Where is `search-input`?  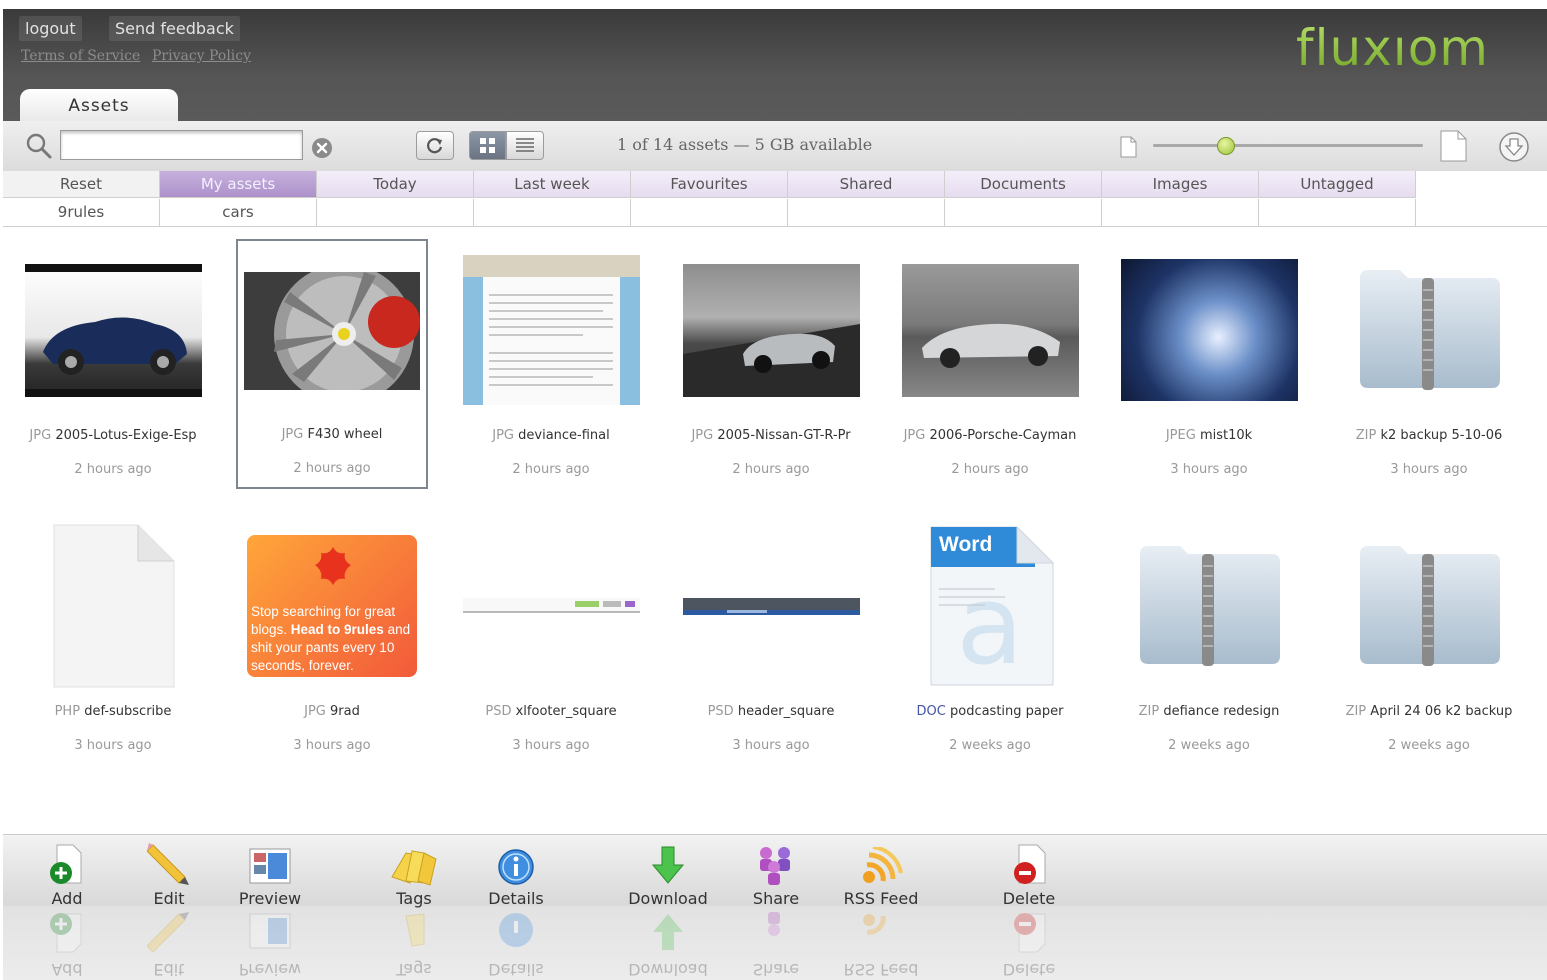 search-input is located at coordinates (181, 145).